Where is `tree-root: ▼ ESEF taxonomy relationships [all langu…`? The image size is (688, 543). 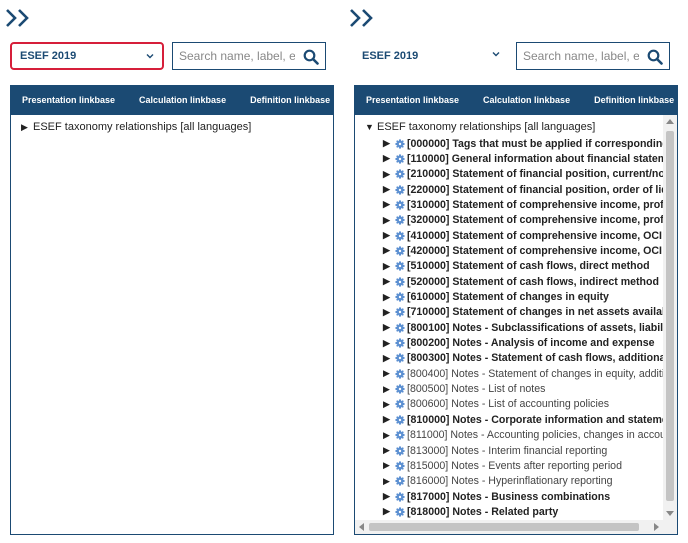
tree-root: ▼ ESEF taxonomy relationships [all langu… is located at coordinates (480, 127).